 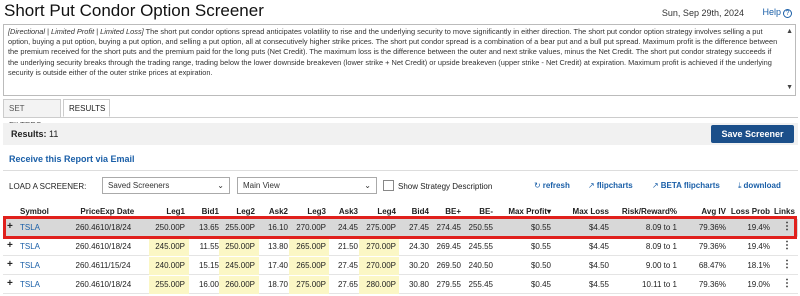 I want to click on save-screener-button: Save Screener, so click(x=752, y=134).